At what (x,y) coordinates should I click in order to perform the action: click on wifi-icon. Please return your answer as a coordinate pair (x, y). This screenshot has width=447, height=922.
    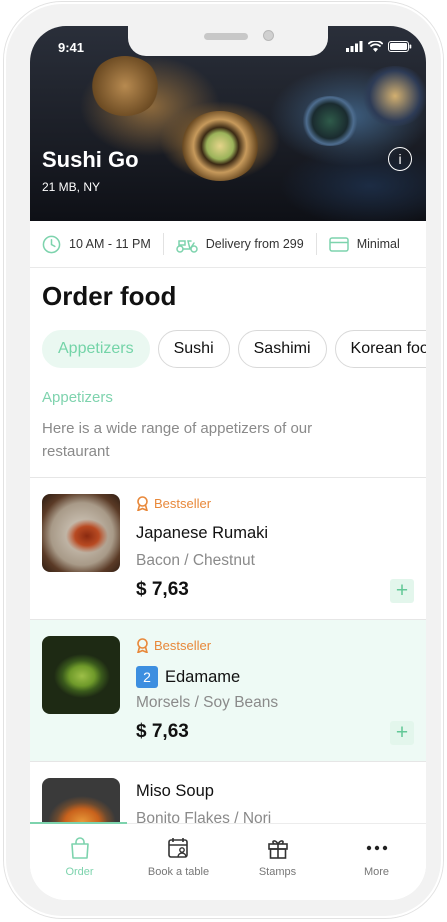
    Looking at the image, I should click on (375, 46).